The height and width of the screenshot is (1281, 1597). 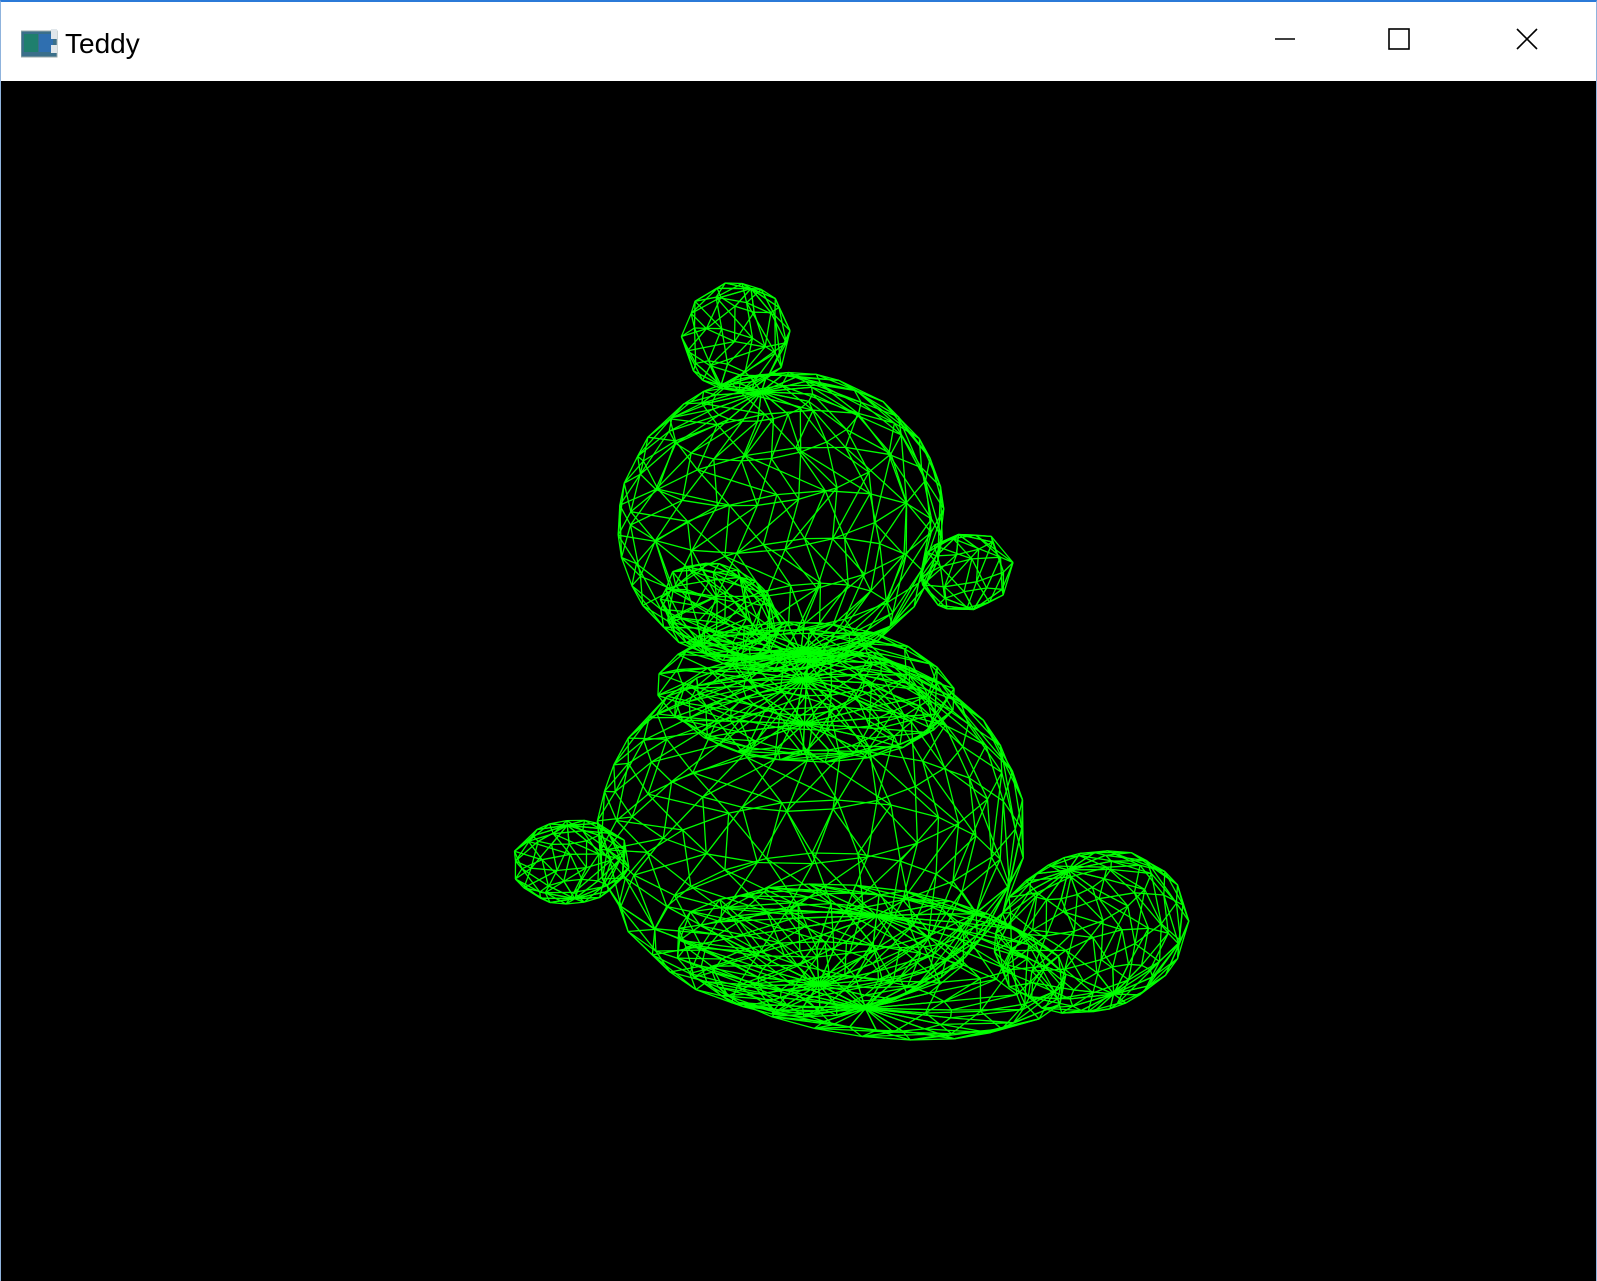 I want to click on app-icon, so click(x=39, y=44).